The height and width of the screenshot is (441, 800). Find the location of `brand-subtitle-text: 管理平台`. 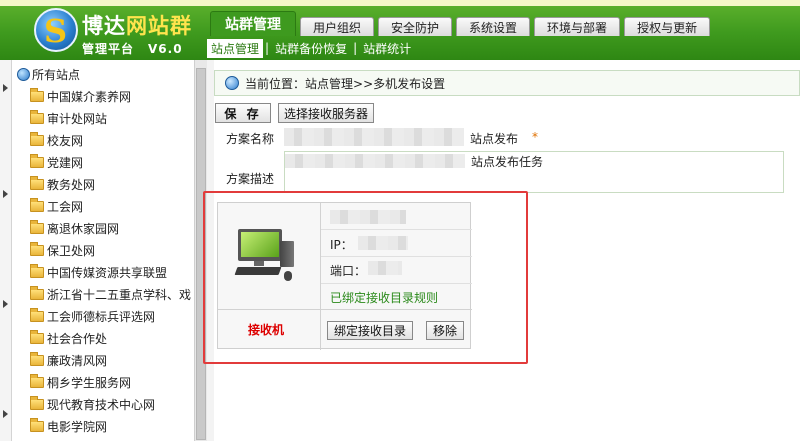

brand-subtitle-text: 管理平台 is located at coordinates (108, 49).